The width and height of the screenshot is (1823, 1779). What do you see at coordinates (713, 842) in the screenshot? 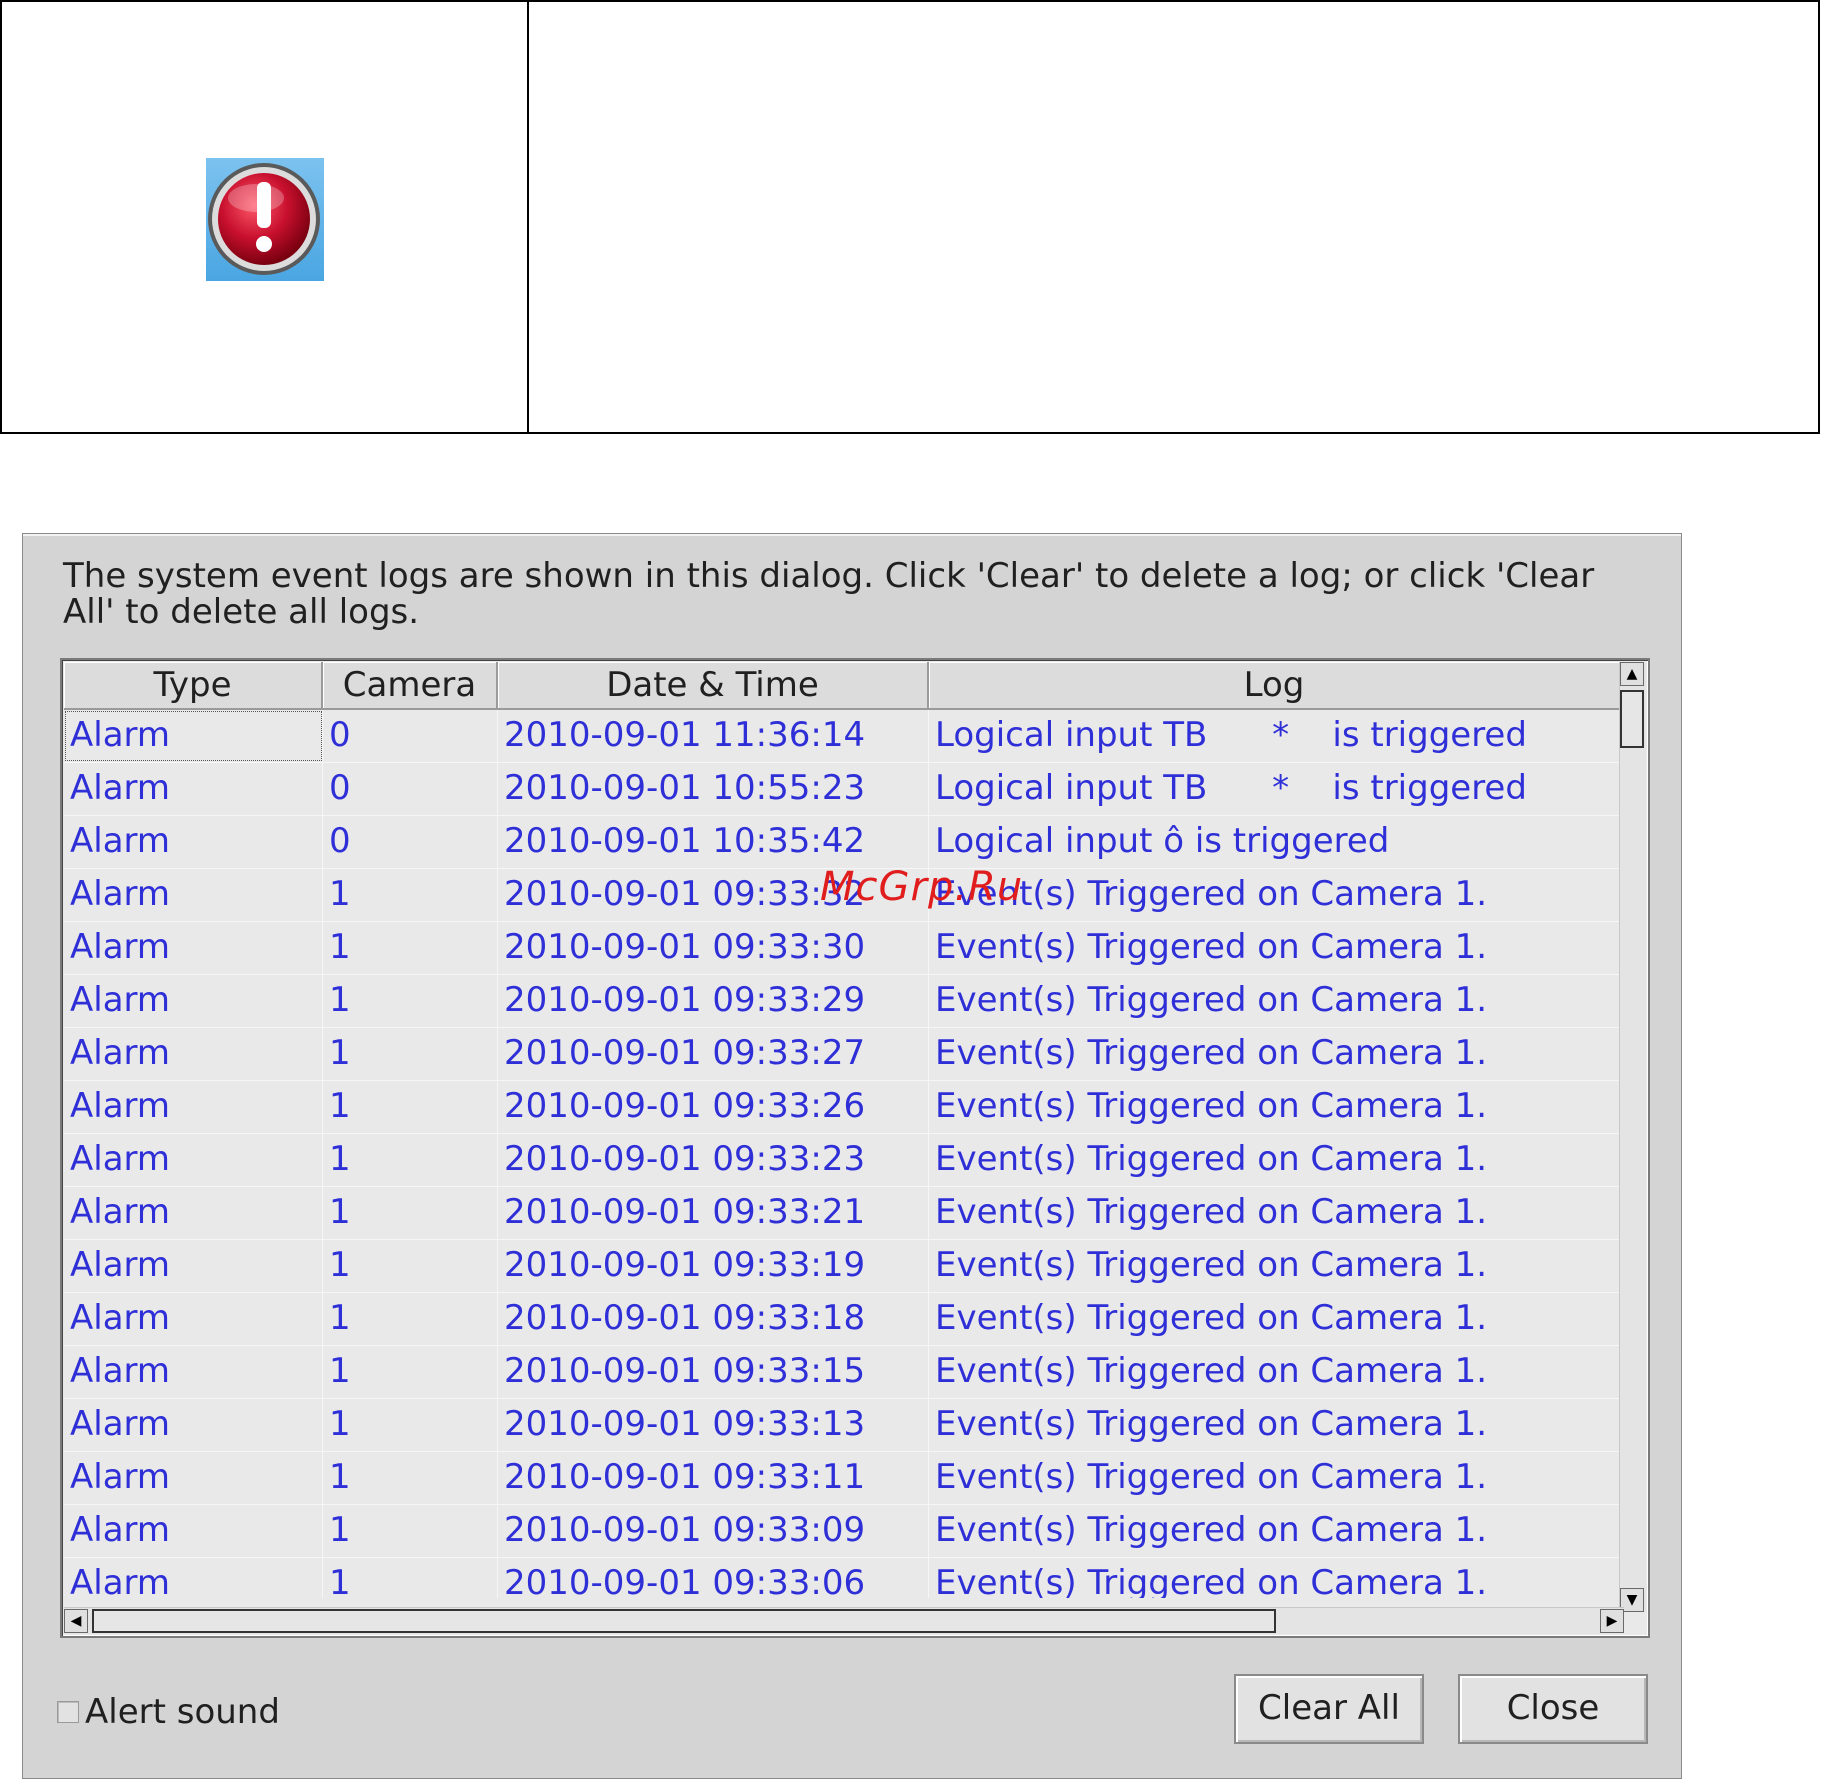
I see `cell-date-time: 2010-09-01 10:35:42` at bounding box center [713, 842].